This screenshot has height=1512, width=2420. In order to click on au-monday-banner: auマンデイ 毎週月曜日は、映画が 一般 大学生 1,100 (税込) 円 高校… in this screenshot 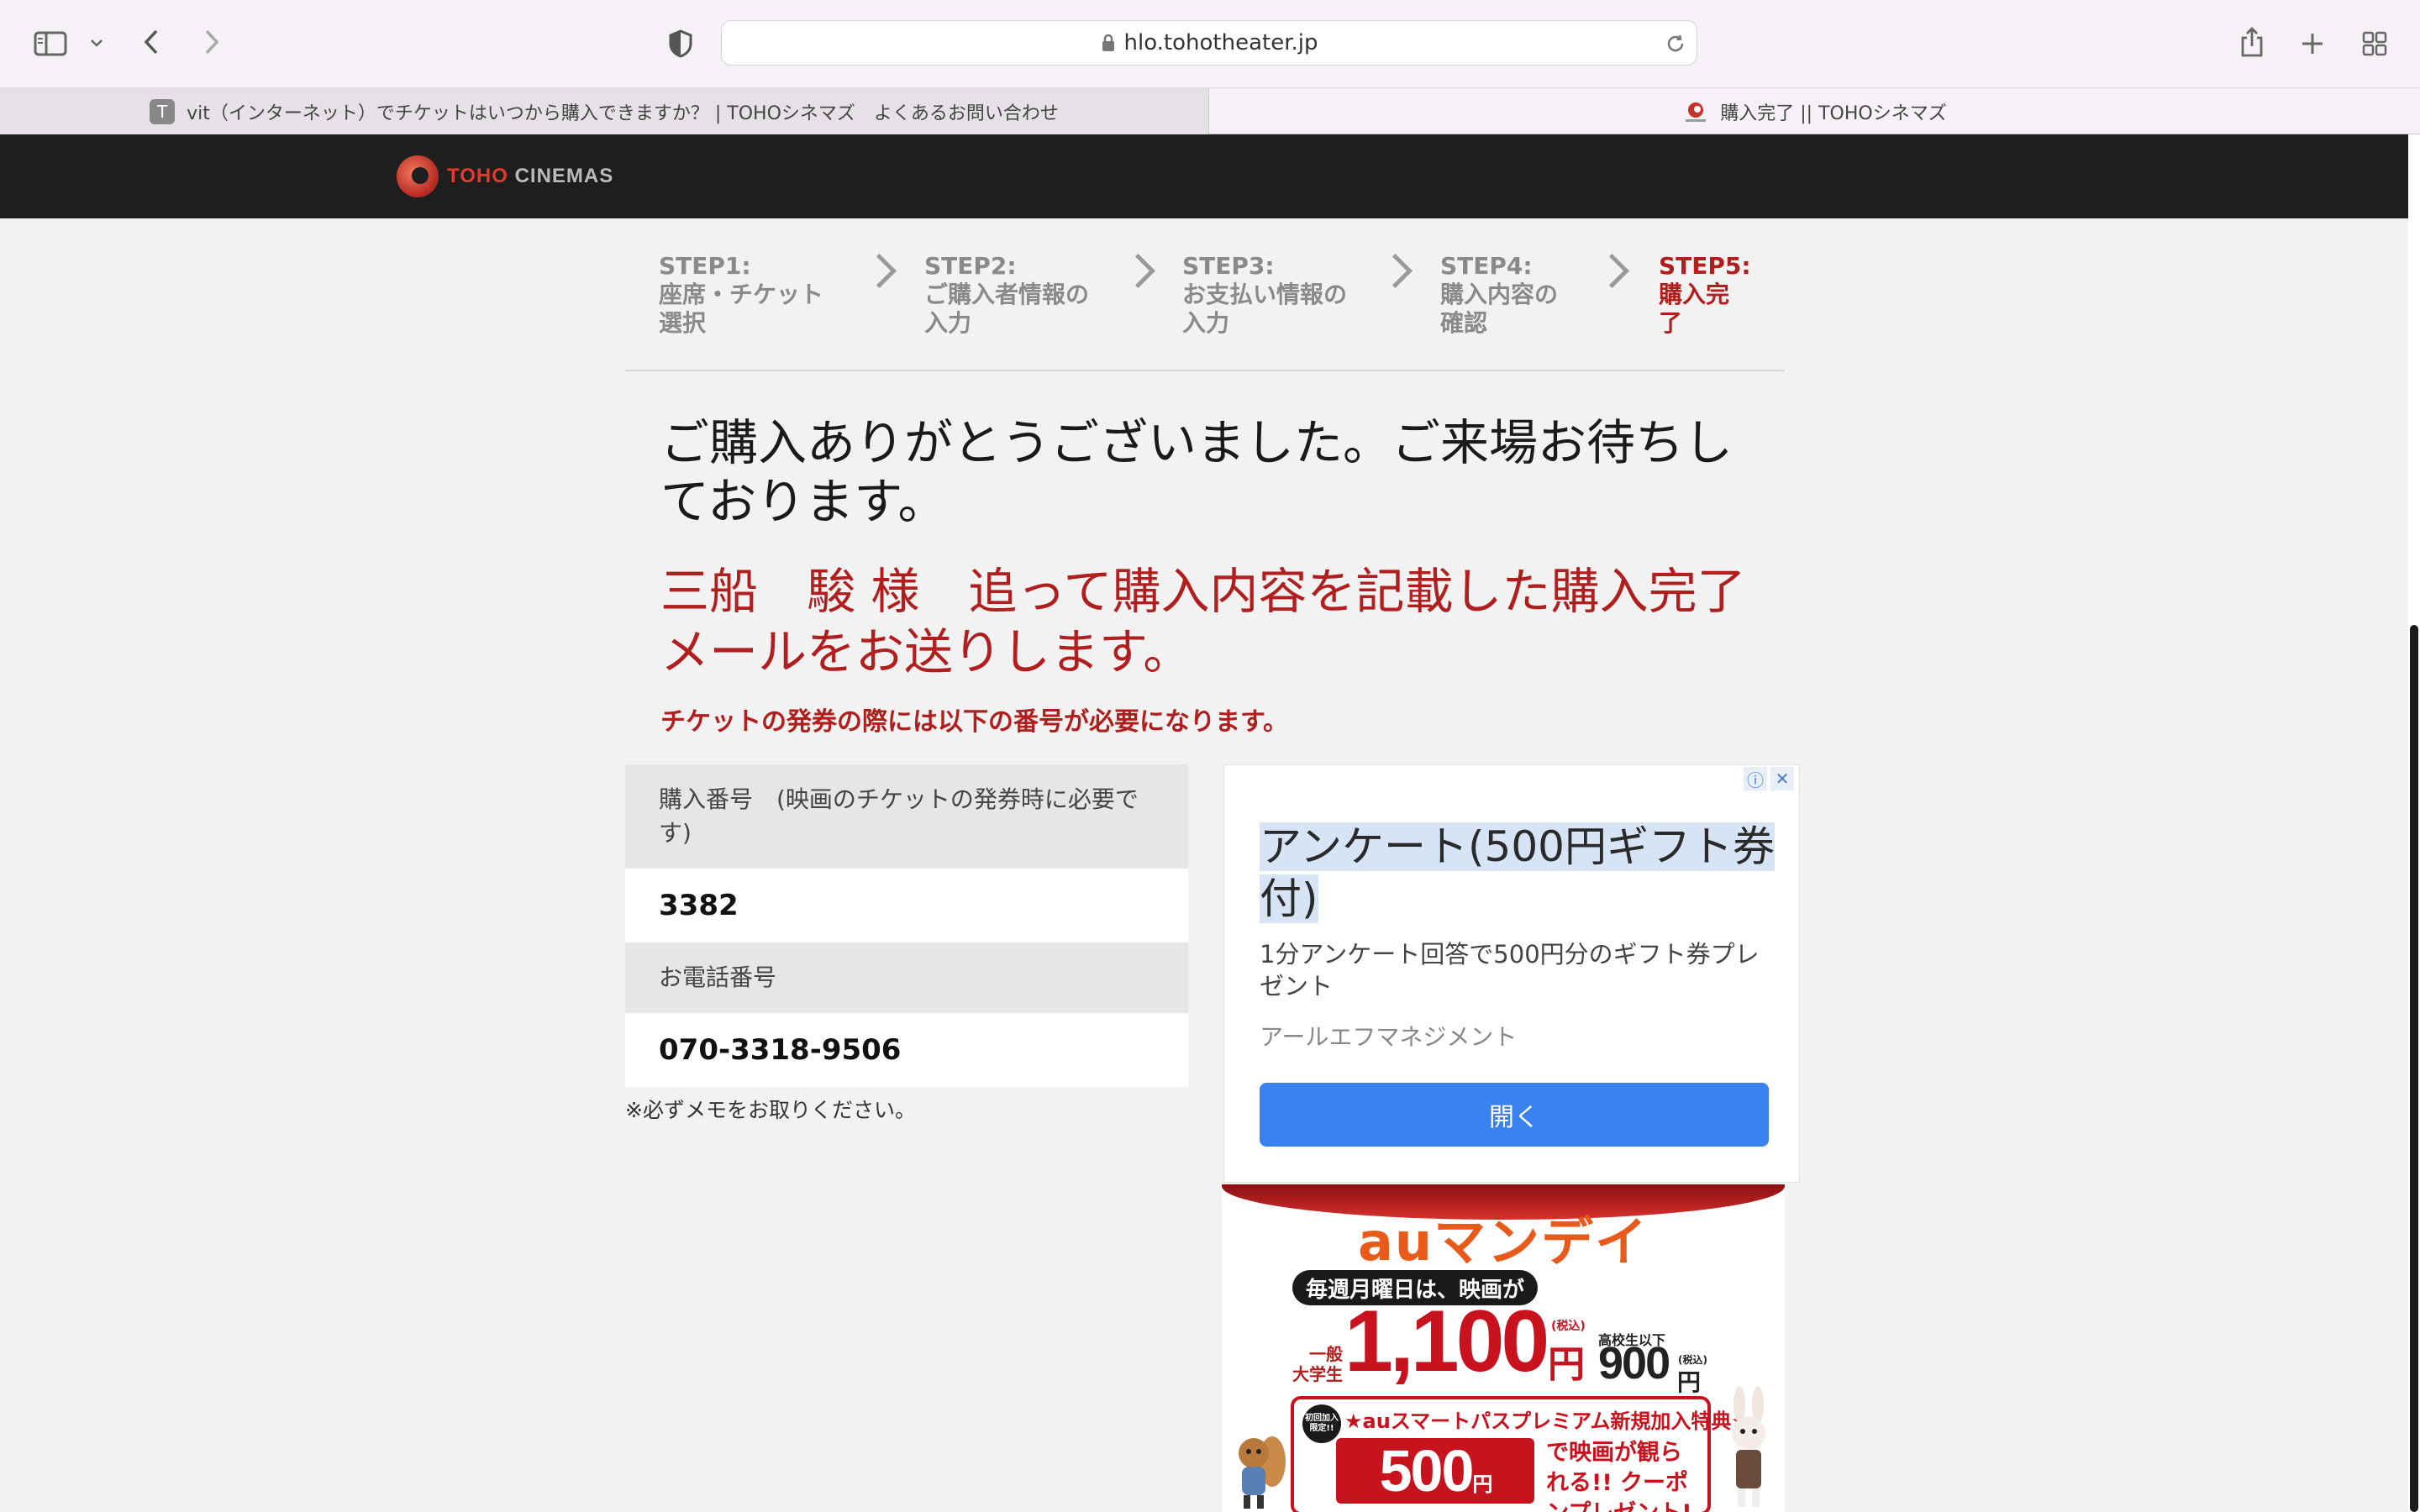, I will do `click(1503, 1348)`.